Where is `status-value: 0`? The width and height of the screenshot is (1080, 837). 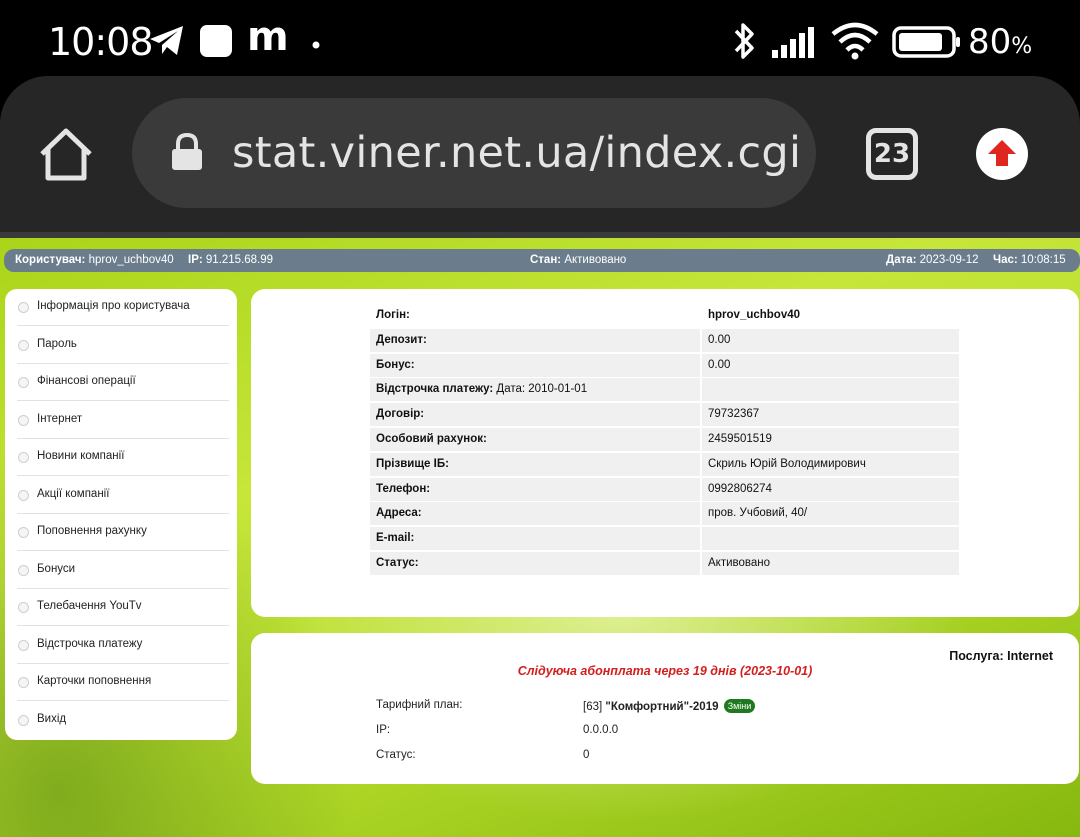
status-value: 0 is located at coordinates (586, 755).